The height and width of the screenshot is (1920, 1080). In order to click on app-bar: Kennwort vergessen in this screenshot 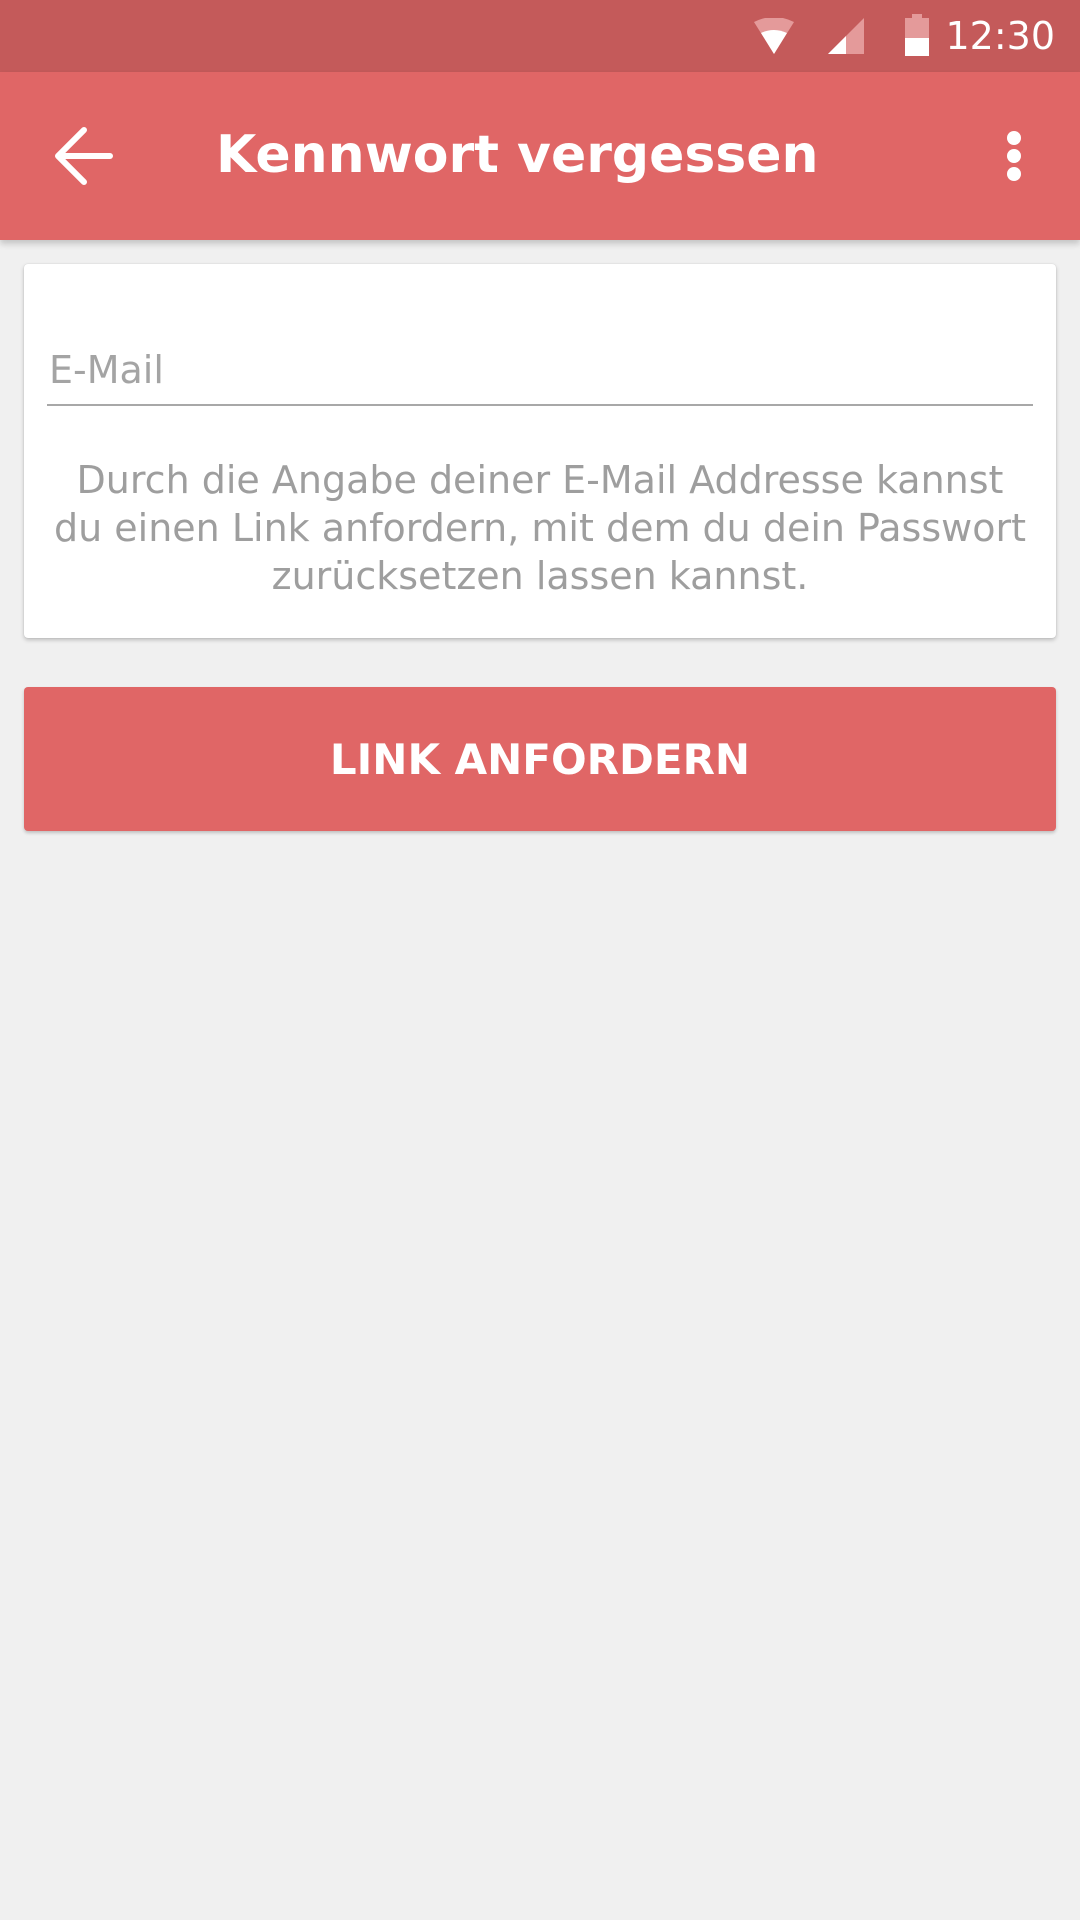, I will do `click(540, 156)`.